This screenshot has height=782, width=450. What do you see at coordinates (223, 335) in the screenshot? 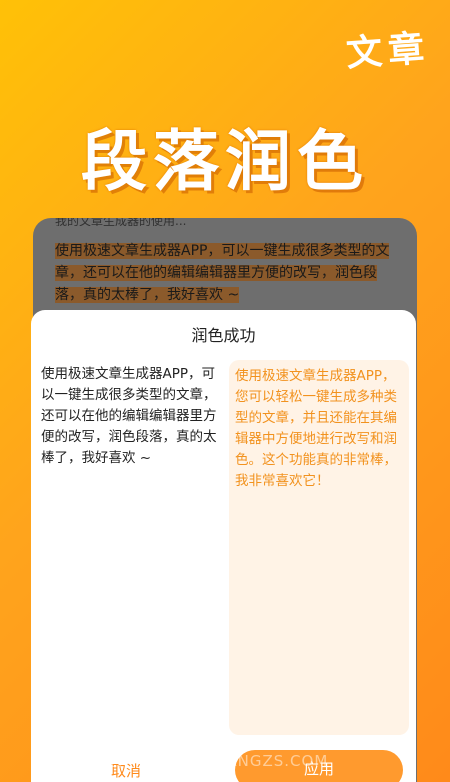
I see `dialog-title: 润色成功` at bounding box center [223, 335].